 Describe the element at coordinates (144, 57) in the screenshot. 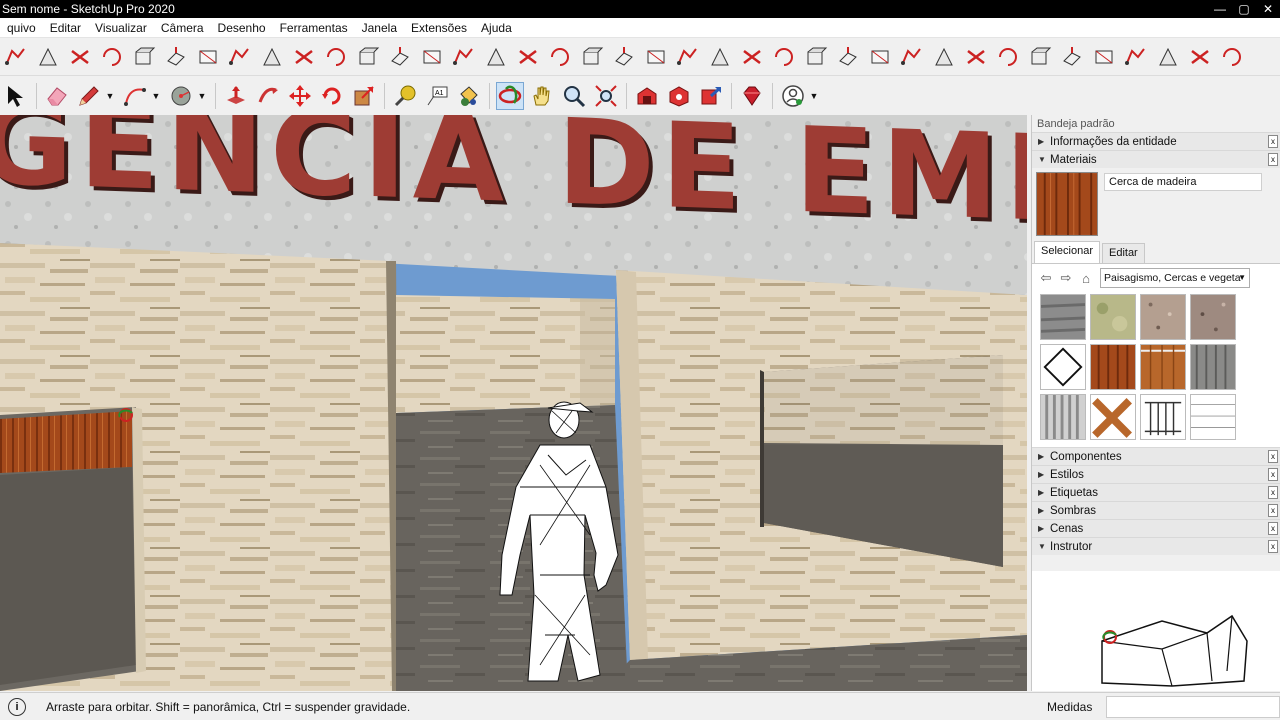

I see `orbit-ext-icon` at that location.